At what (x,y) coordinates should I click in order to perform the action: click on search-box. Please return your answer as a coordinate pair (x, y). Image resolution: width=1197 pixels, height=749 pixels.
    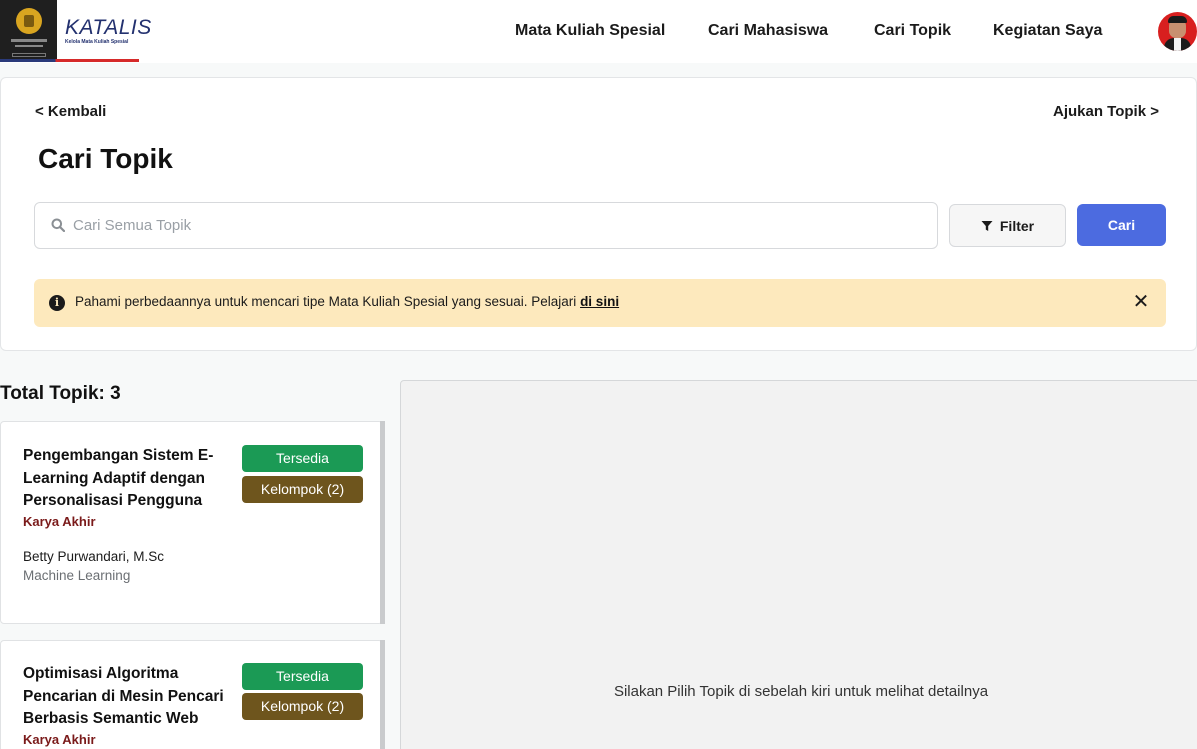
    Looking at the image, I should click on (486, 225).